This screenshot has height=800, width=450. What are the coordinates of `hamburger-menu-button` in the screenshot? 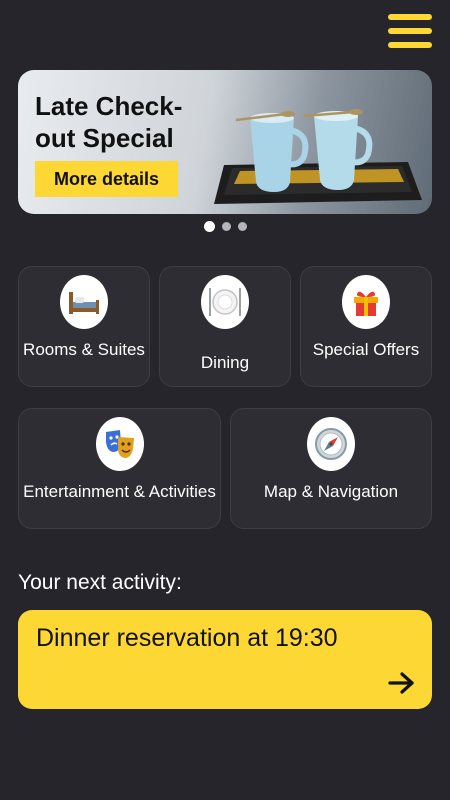 It's located at (410, 31).